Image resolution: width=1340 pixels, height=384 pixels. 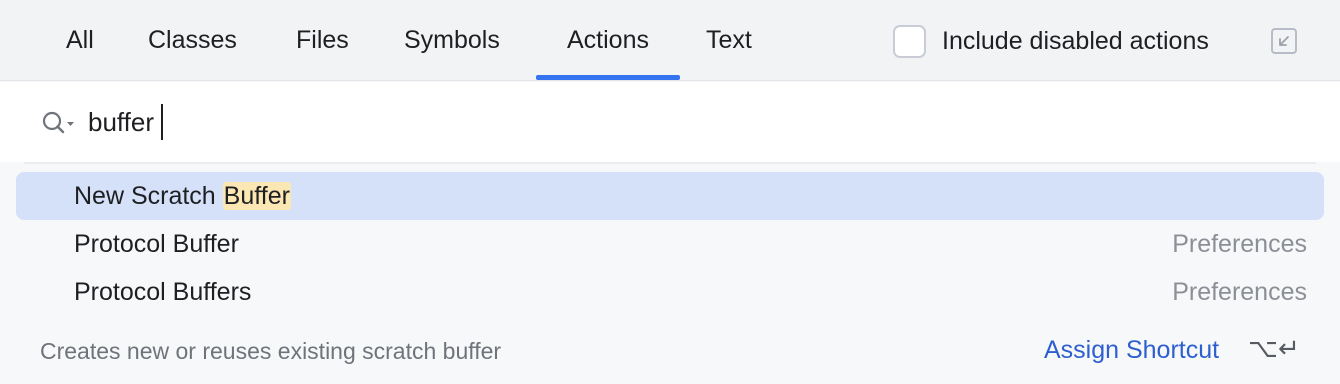 What do you see at coordinates (1274, 349) in the screenshot?
I see `shortcut-hint: ⌥↵` at bounding box center [1274, 349].